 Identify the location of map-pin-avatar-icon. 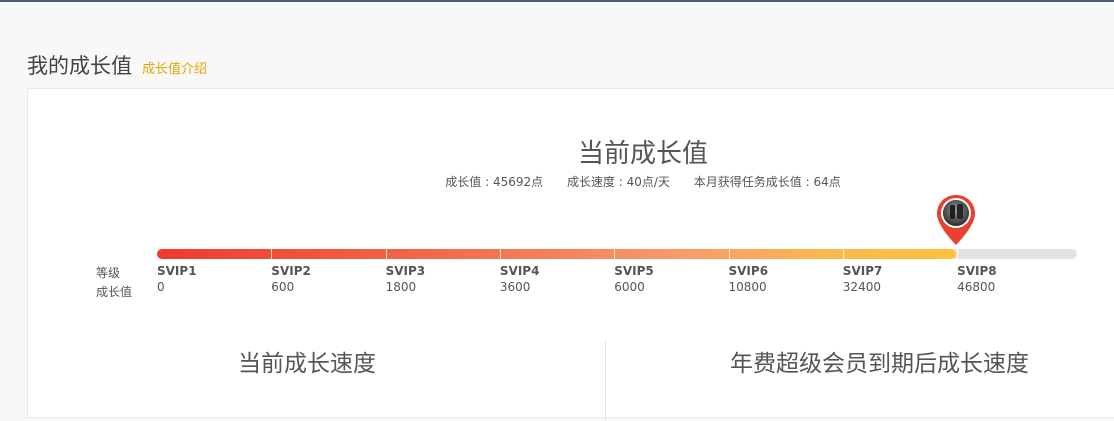
(955, 220).